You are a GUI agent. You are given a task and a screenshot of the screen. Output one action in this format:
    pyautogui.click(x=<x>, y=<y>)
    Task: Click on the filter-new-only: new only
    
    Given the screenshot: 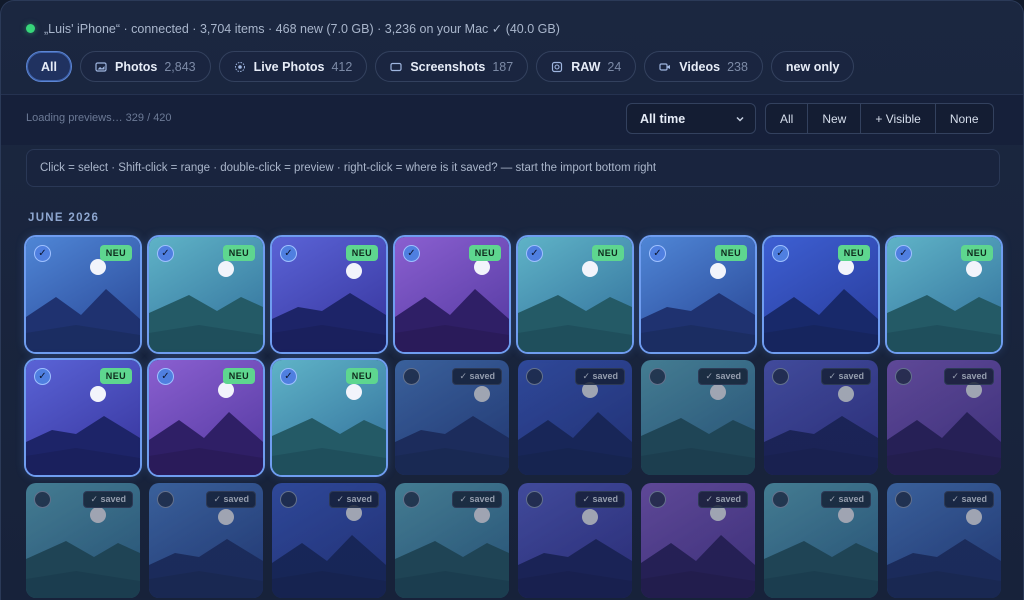 What is the action you would take?
    pyautogui.click(x=812, y=66)
    